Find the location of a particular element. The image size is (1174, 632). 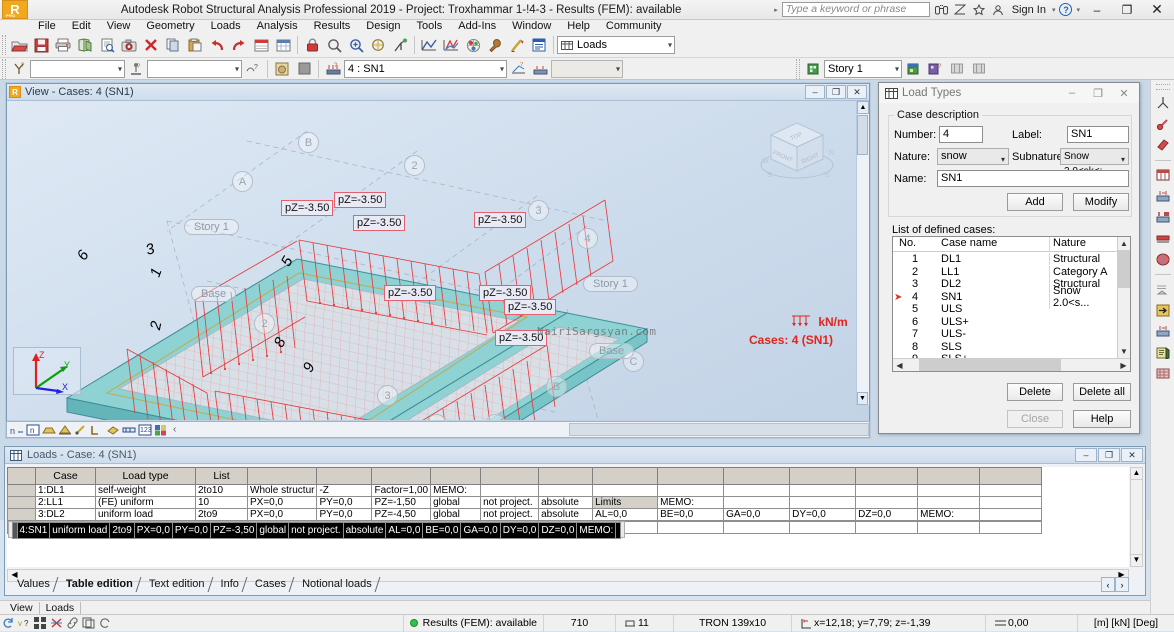

lock-icon is located at coordinates (312, 45).